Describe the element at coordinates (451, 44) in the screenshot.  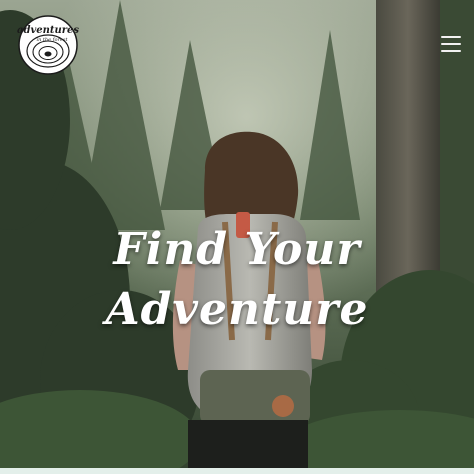
I see `hamburger-menu-icon` at that location.